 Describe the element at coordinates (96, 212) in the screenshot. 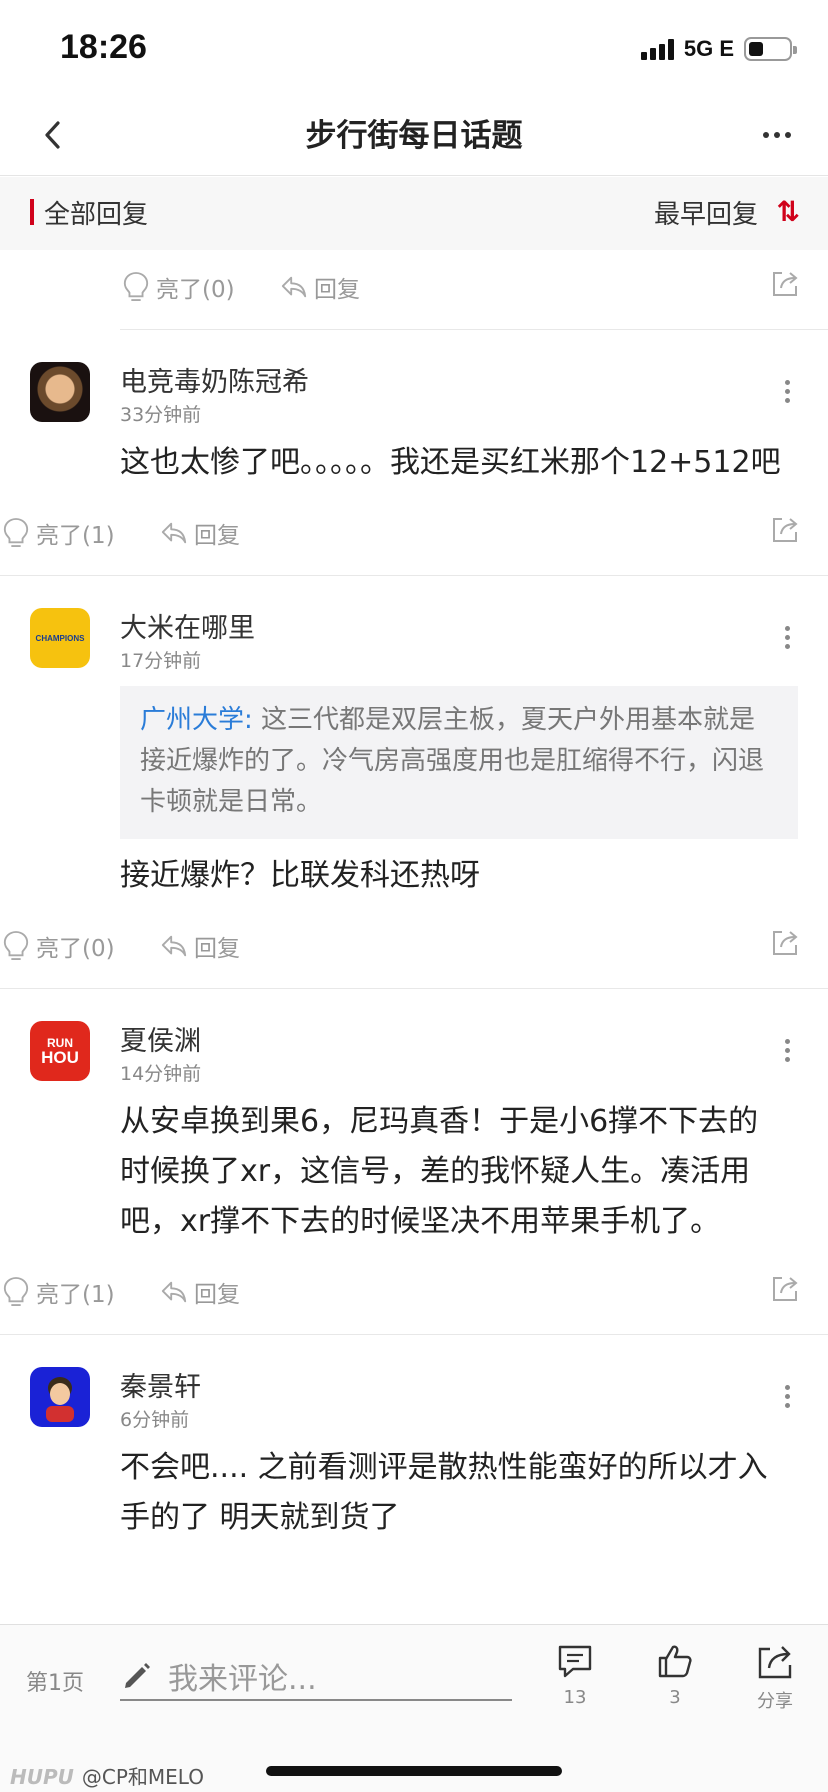

I see `all-replies-tab: 全部回复` at that location.